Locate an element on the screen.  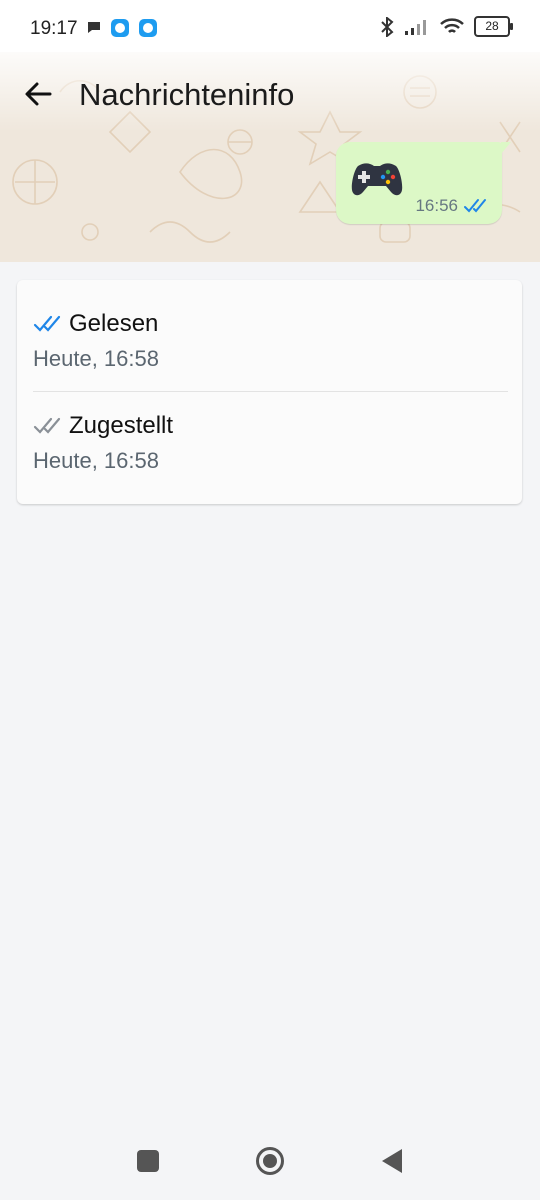
bluetooth-icon is located at coordinates (387, 26).